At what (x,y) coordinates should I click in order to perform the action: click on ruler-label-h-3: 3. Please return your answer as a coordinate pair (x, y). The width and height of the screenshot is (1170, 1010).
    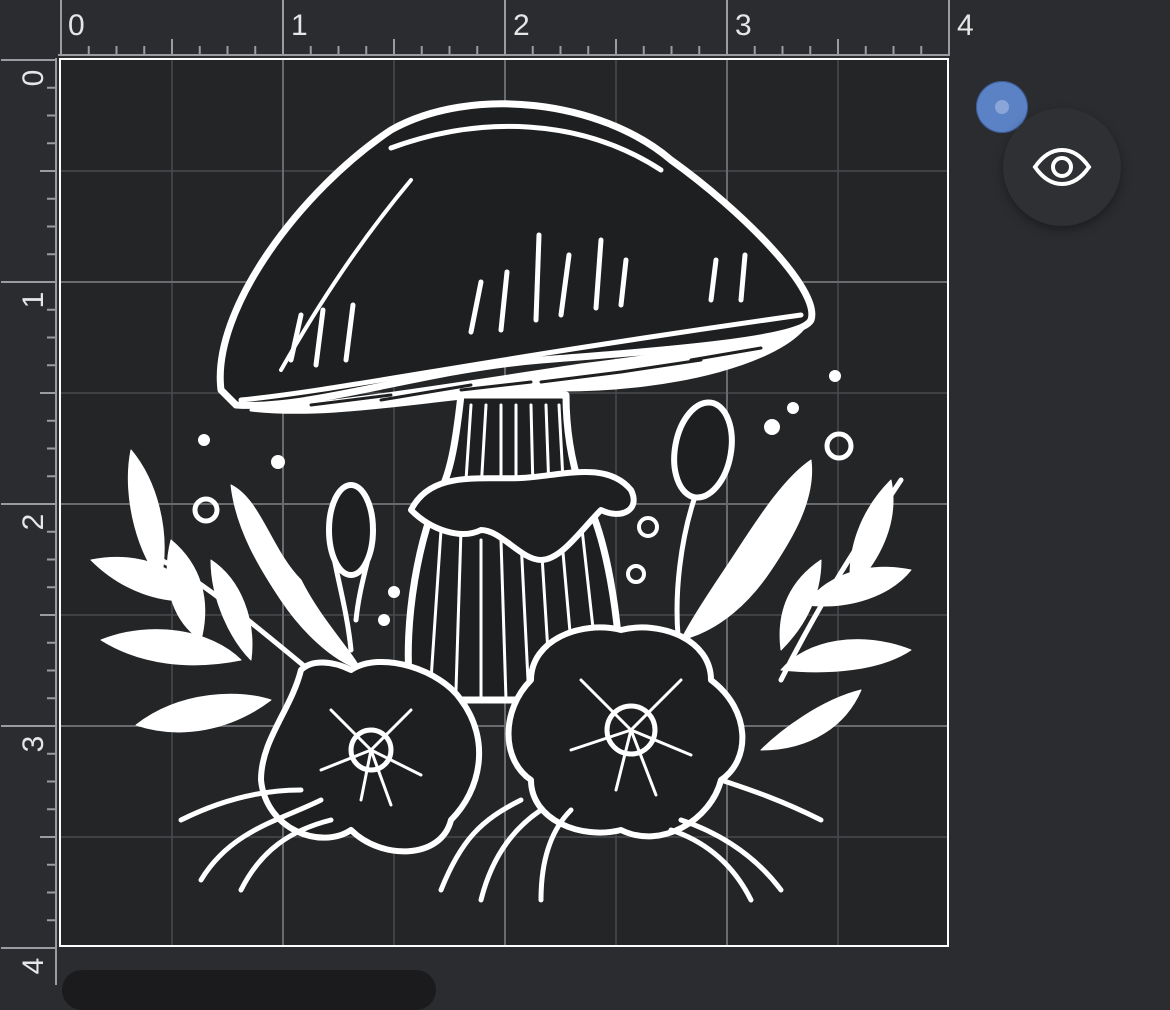
    Looking at the image, I should click on (743, 25).